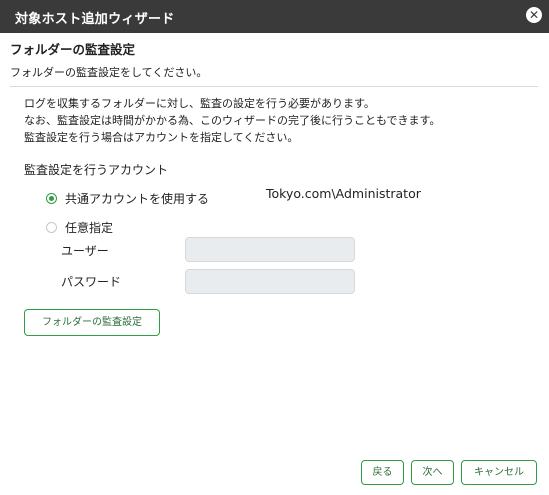 The image size is (549, 495). I want to click on common-account-value: Tokyo.com\Administrator, so click(343, 193).